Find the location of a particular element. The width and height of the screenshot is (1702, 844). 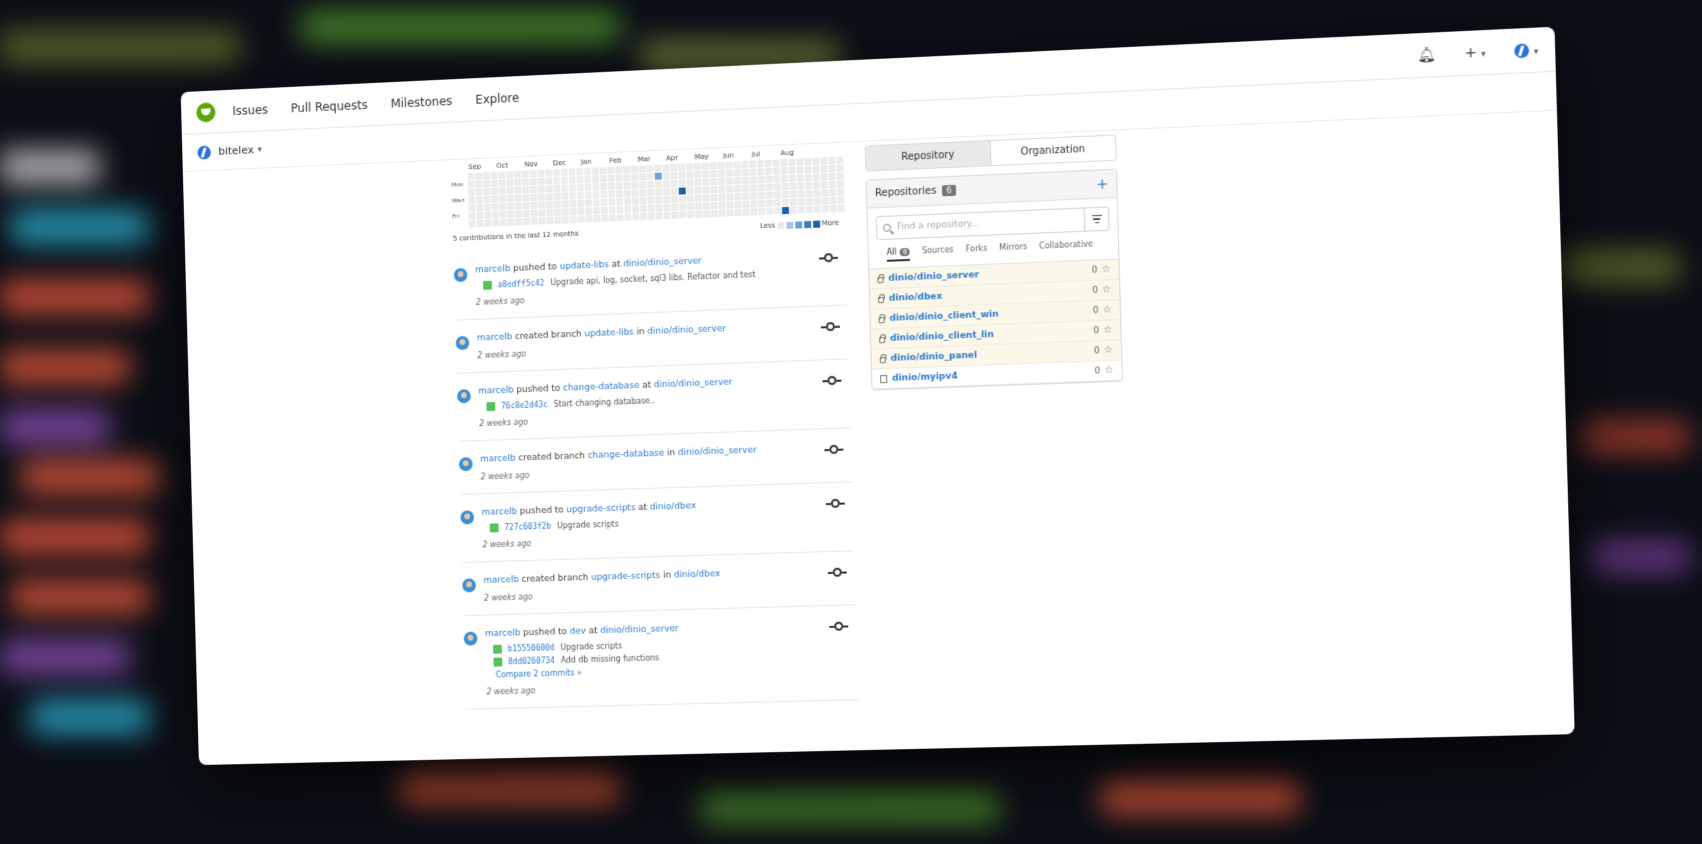

filter-collaborative: Collaborative is located at coordinates (1066, 247).